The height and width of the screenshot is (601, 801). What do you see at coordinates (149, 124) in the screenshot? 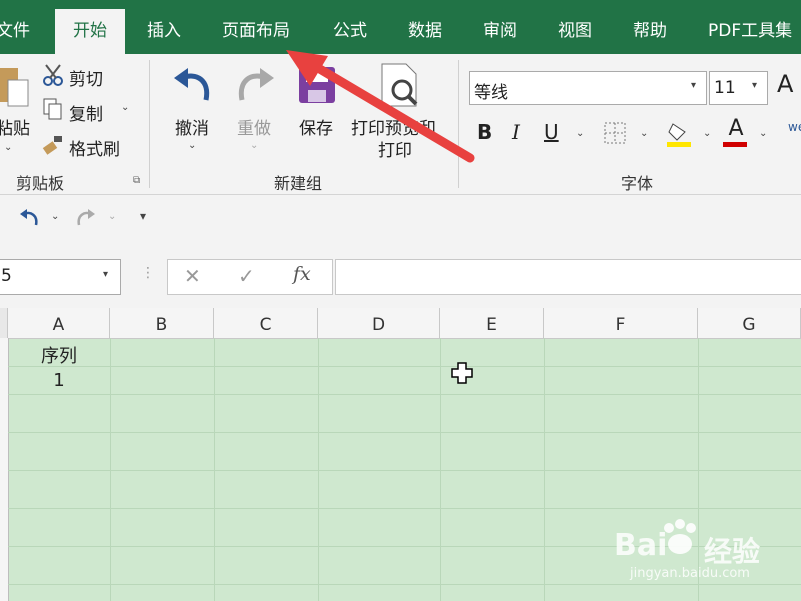
I see `group-divider` at bounding box center [149, 124].